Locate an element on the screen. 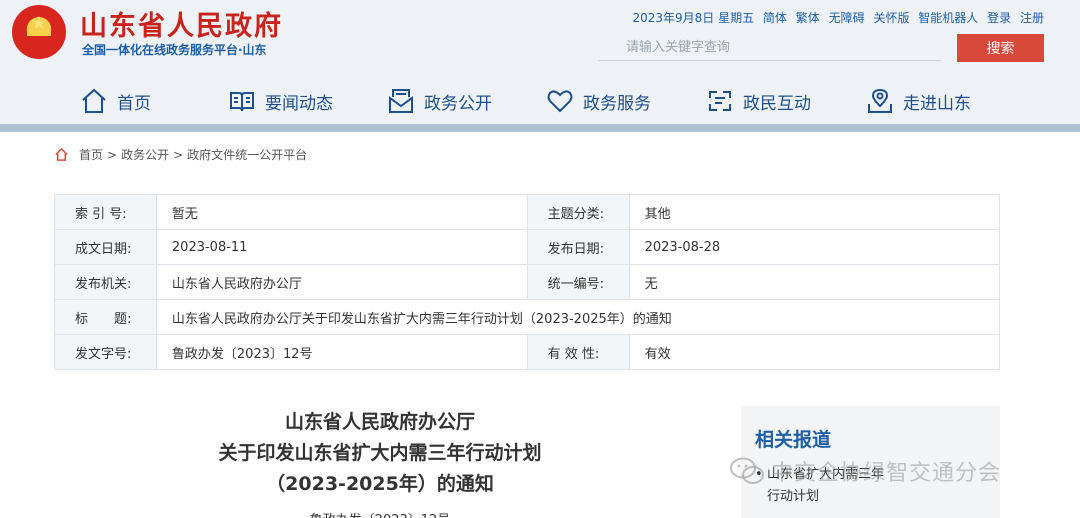 The image size is (1080, 518). index-value: 暂无 is located at coordinates (341, 212).